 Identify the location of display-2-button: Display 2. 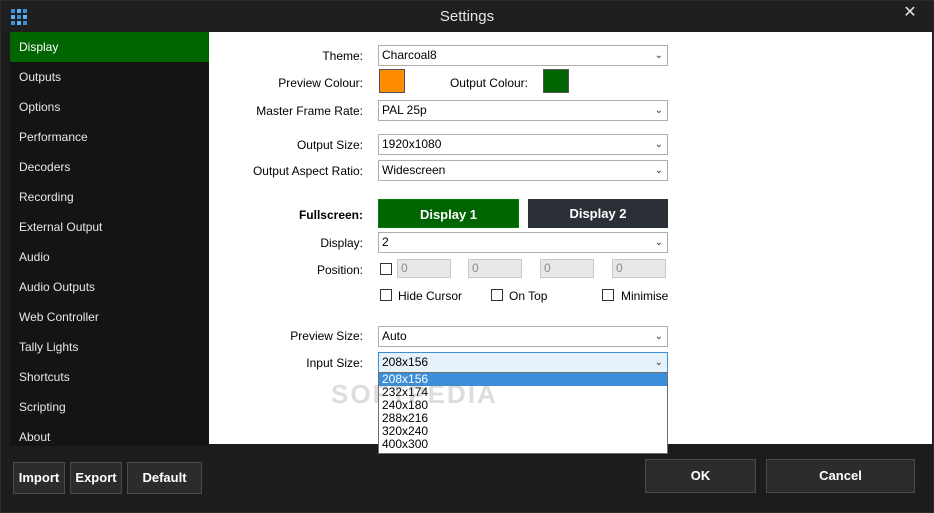
(598, 213).